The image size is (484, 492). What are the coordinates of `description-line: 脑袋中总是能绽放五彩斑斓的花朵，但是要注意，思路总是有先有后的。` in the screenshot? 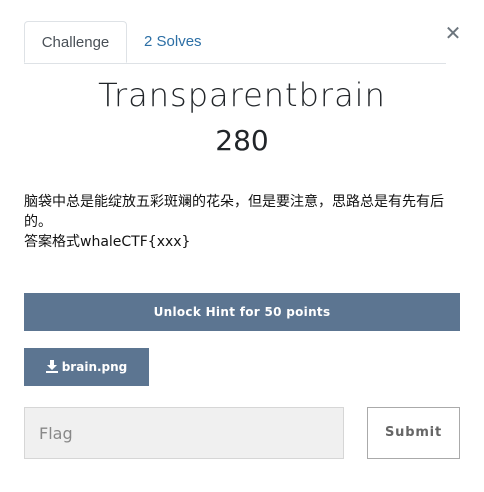 It's located at (234, 212).